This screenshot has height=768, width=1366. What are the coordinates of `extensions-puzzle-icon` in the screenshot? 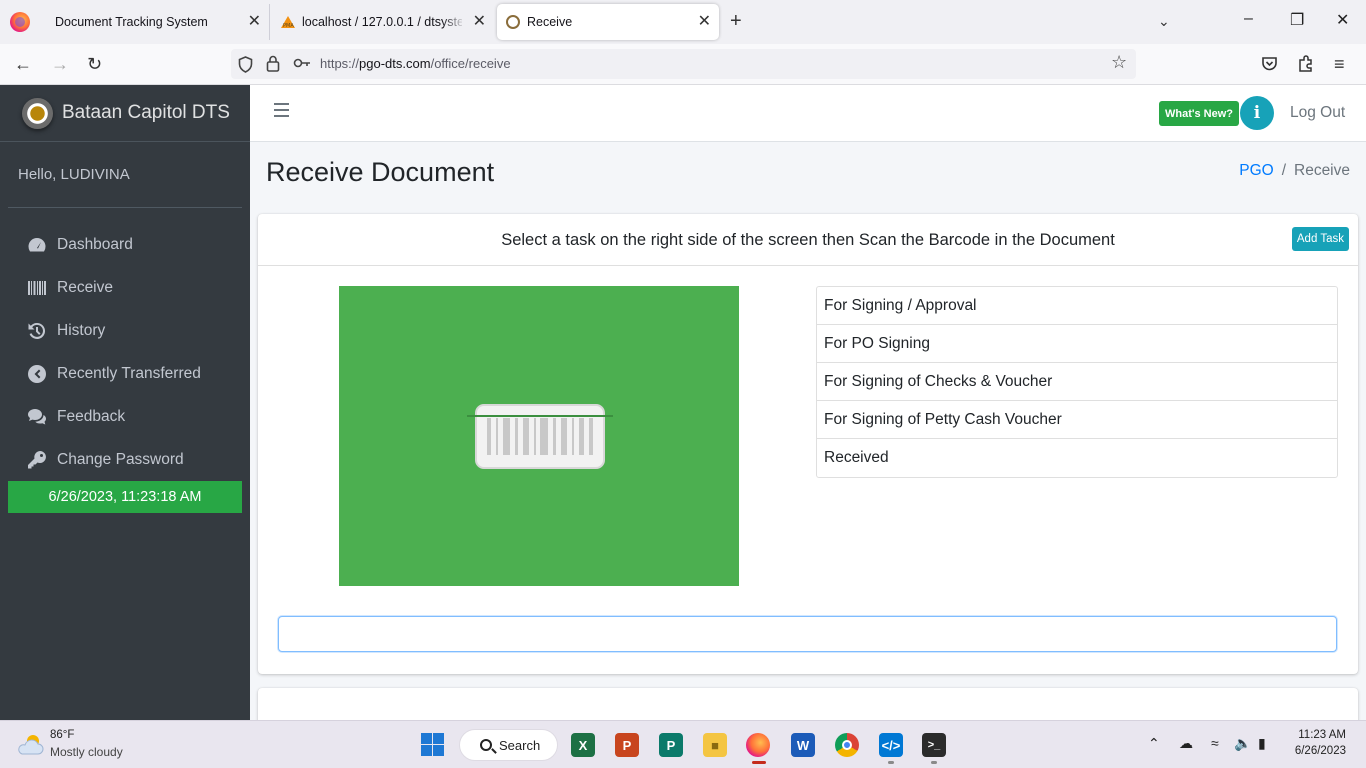 It's located at (1306, 63).